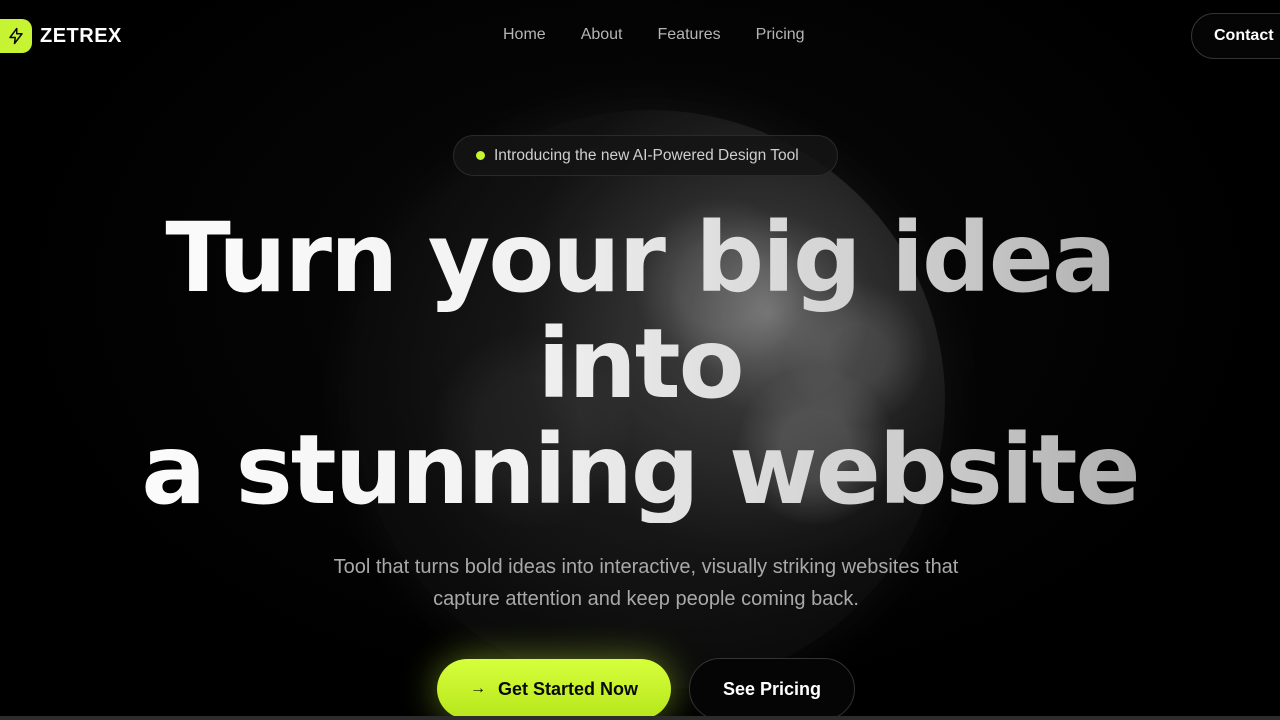 This screenshot has width=1280, height=720. Describe the element at coordinates (480, 155) in the screenshot. I see `status-dot-icon` at that location.